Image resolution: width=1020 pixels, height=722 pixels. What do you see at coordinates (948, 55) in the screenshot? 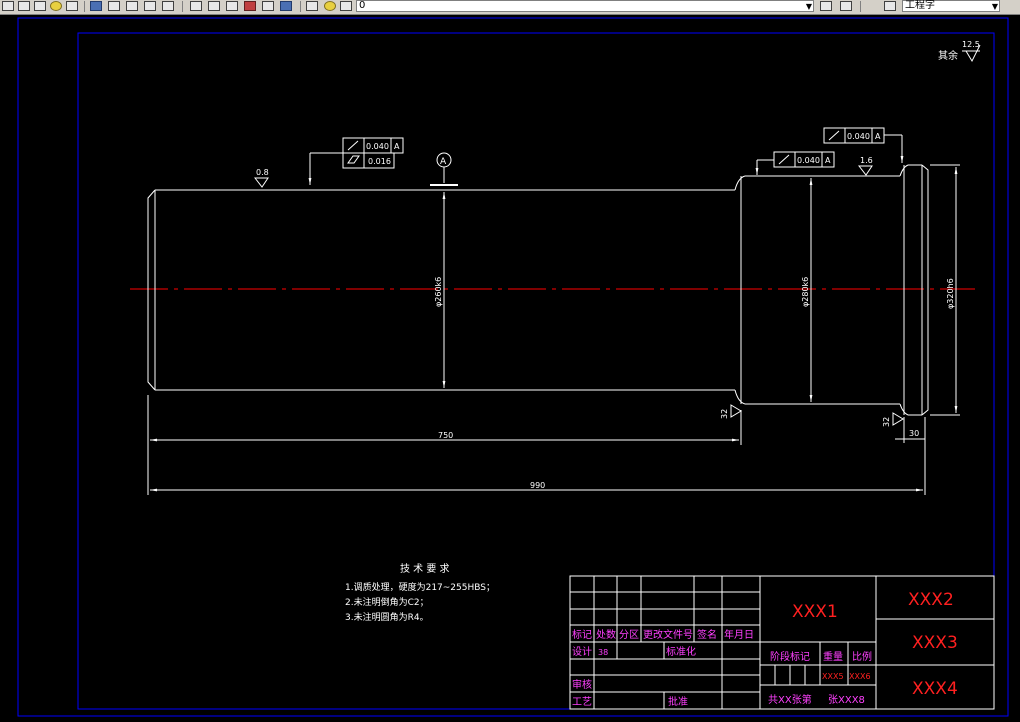
I see `roughness-other-label: 其余` at bounding box center [948, 55].